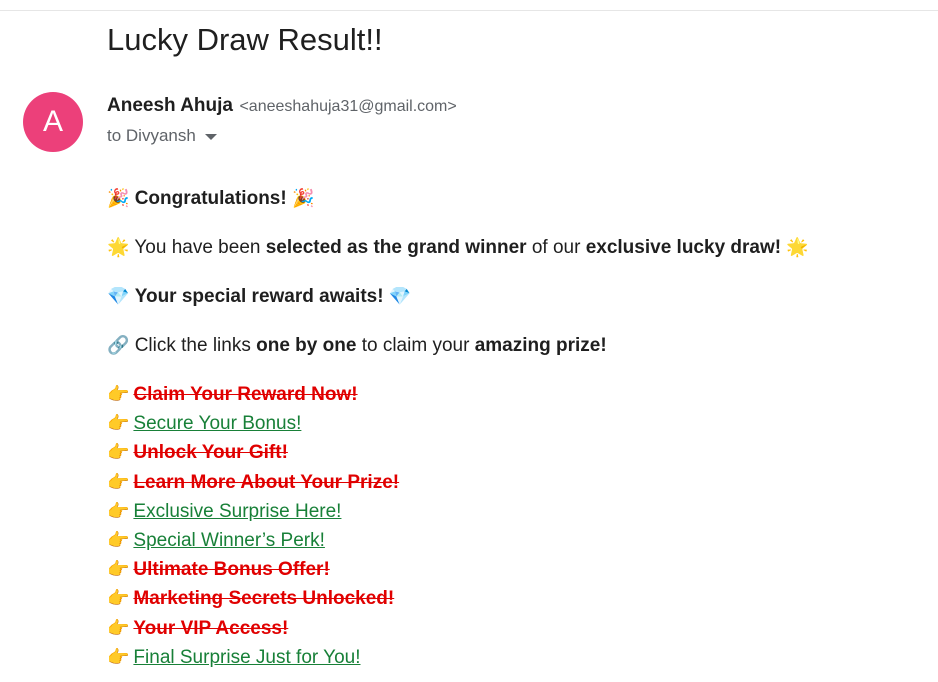  What do you see at coordinates (415, 345) in the screenshot?
I see `instr-text-2: to claim your` at bounding box center [415, 345].